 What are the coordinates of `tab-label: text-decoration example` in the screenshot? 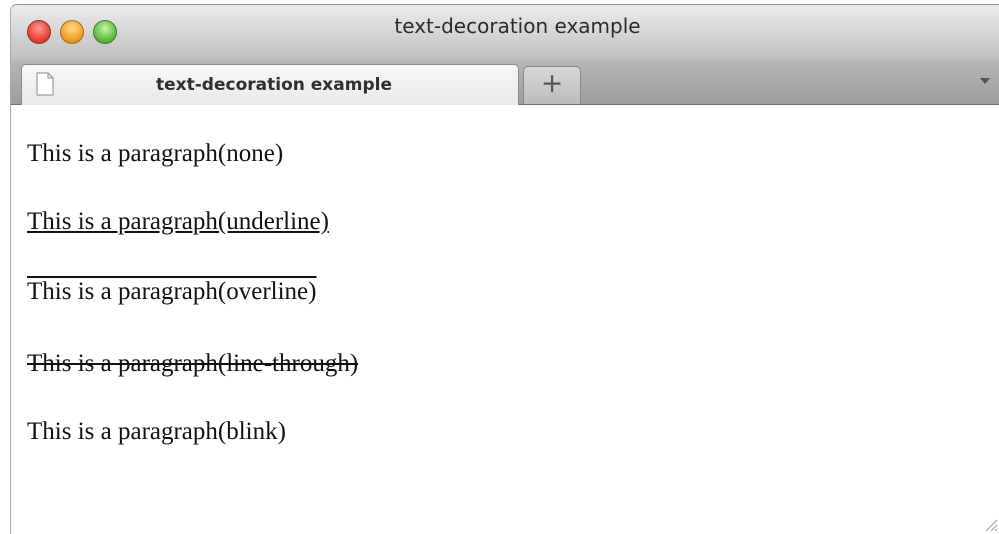 It's located at (274, 85).